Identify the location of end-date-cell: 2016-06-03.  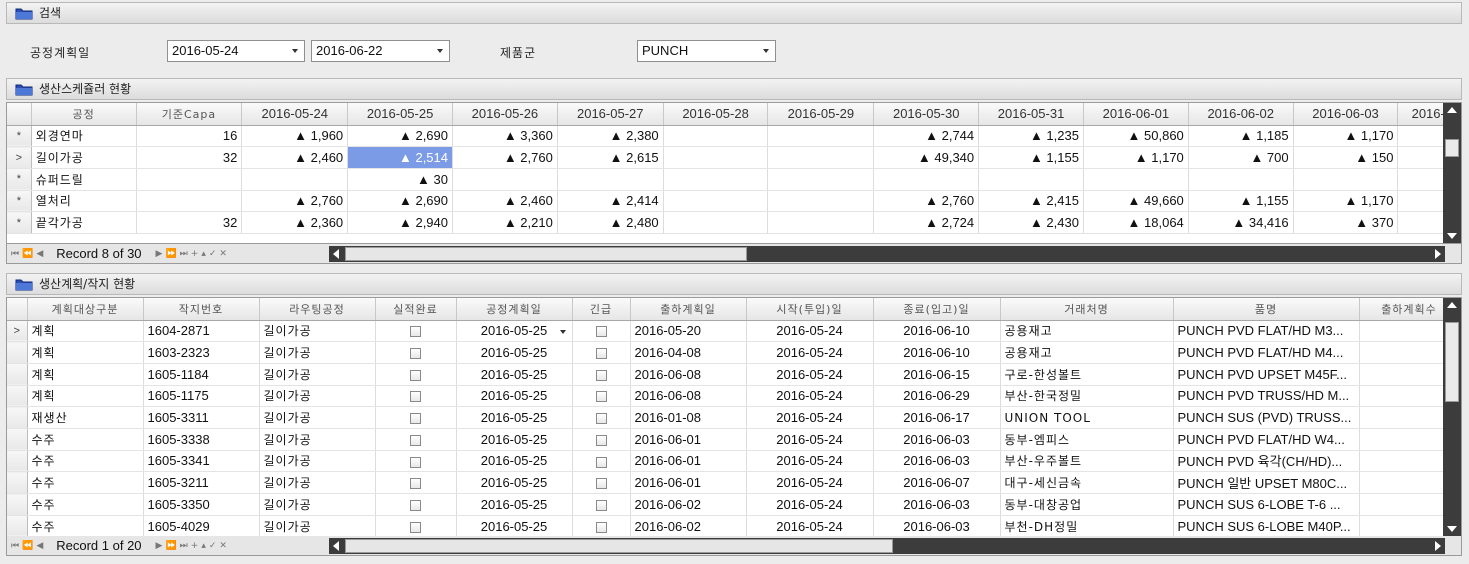
(937, 461).